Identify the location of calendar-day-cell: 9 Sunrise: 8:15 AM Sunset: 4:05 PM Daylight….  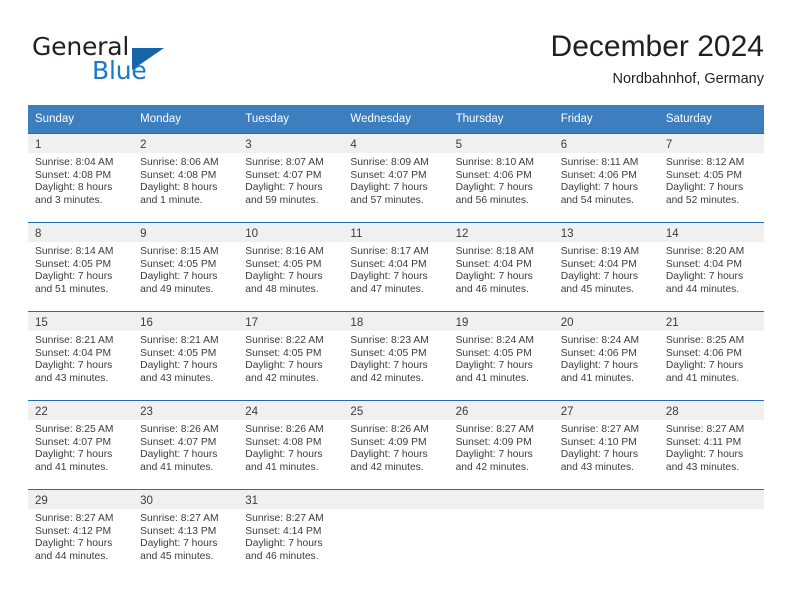
(186, 267).